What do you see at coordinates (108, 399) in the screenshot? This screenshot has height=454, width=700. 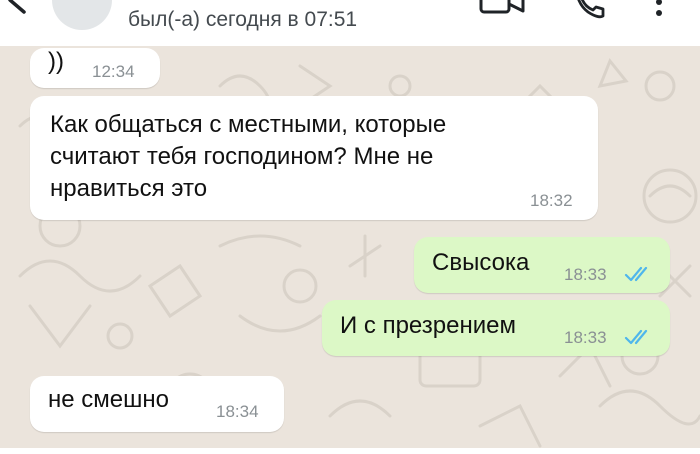 I see `message-text: не смешно` at bounding box center [108, 399].